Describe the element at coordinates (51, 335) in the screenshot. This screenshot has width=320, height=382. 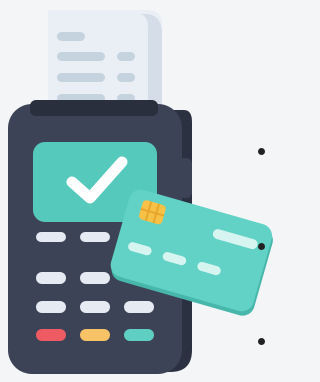
I see `cancel-key` at that location.